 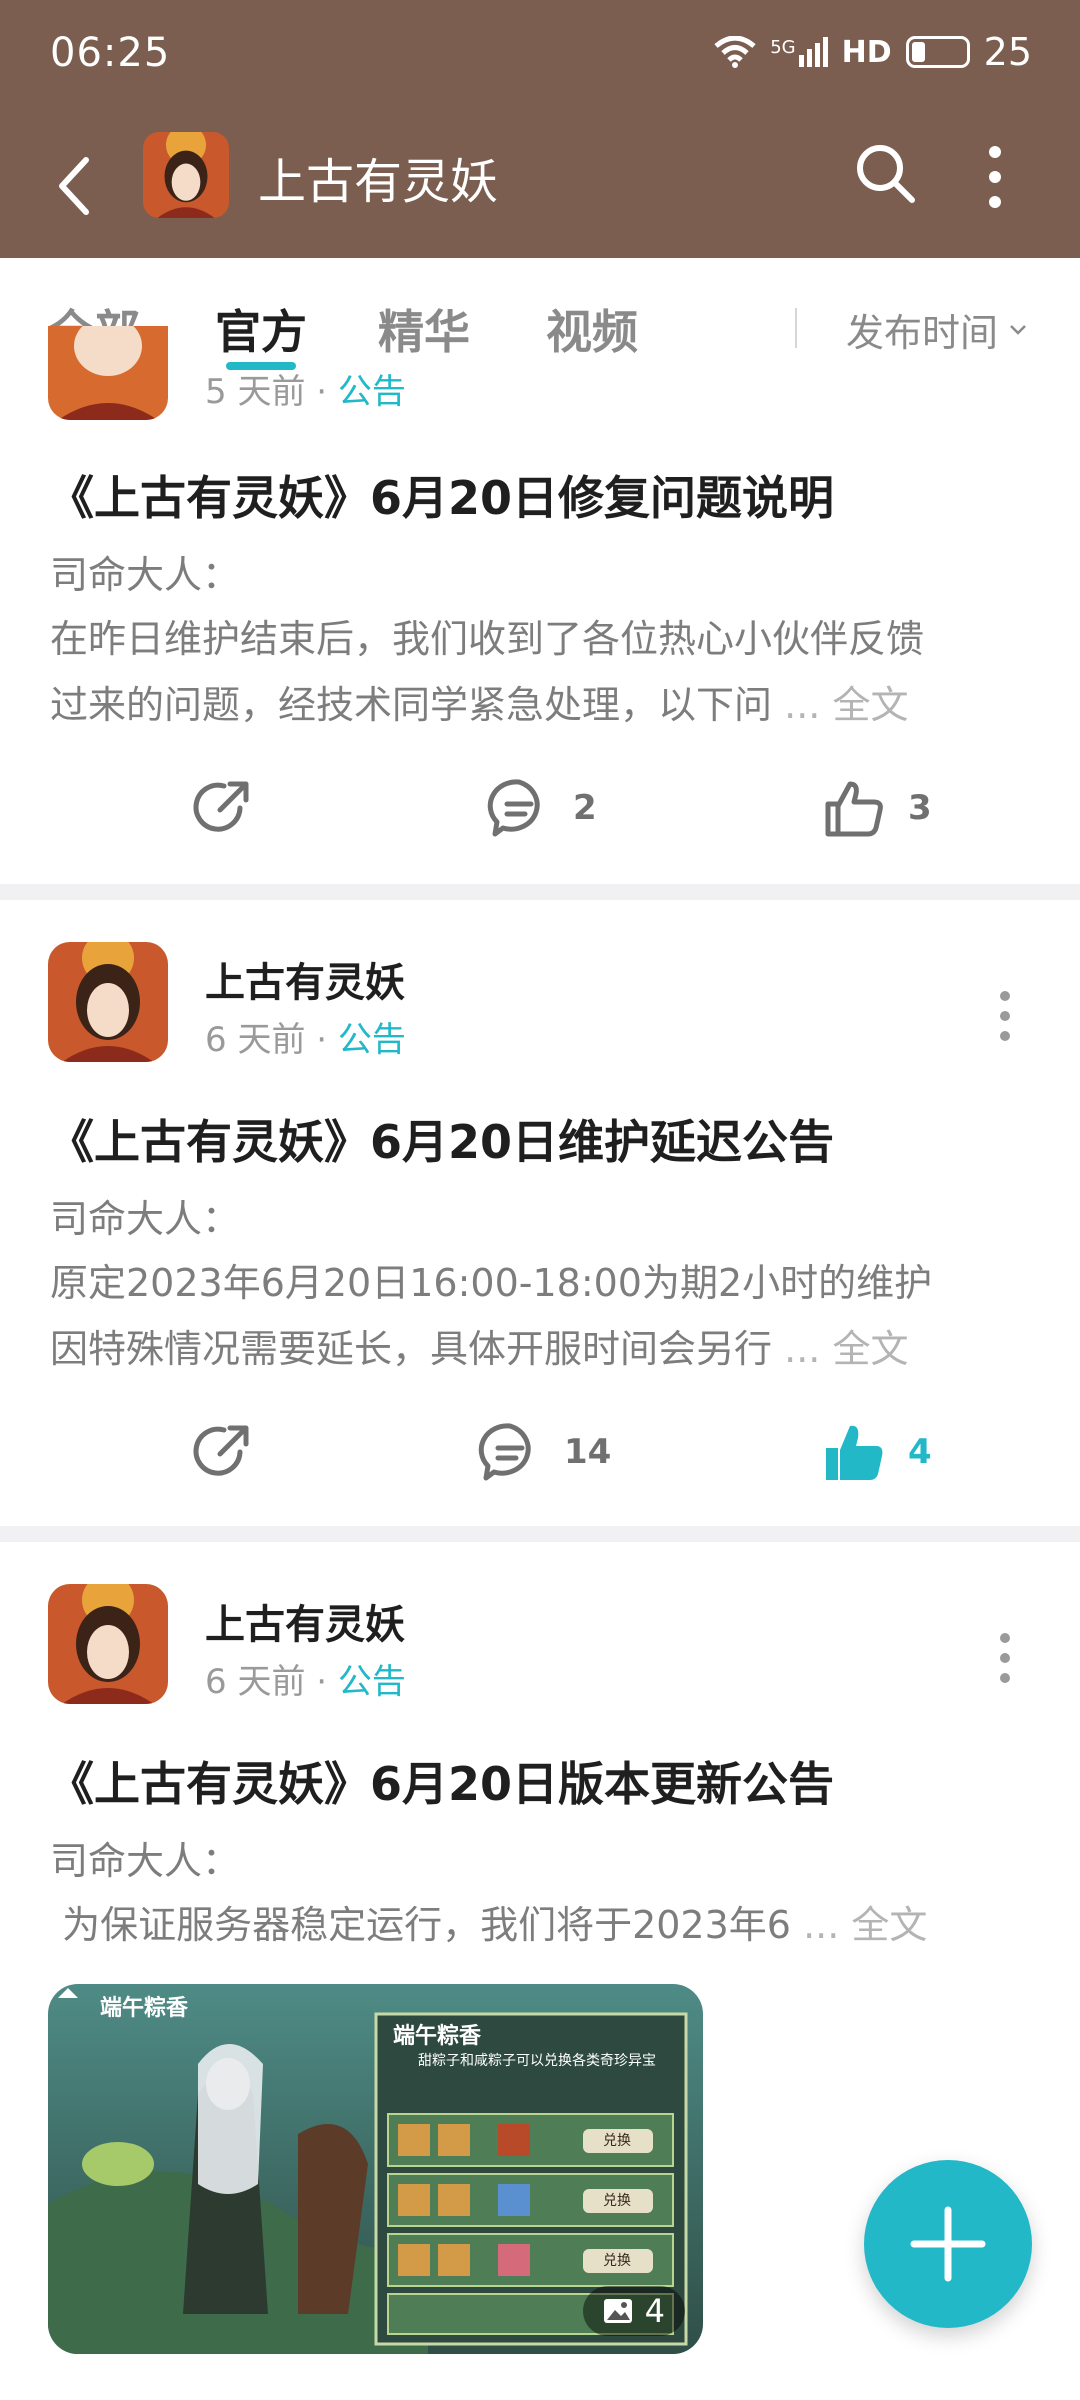 I want to click on post-body-line: 为保证服务器稳定运行，我们将于2023年6 ... 全文, so click(x=489, y=1925).